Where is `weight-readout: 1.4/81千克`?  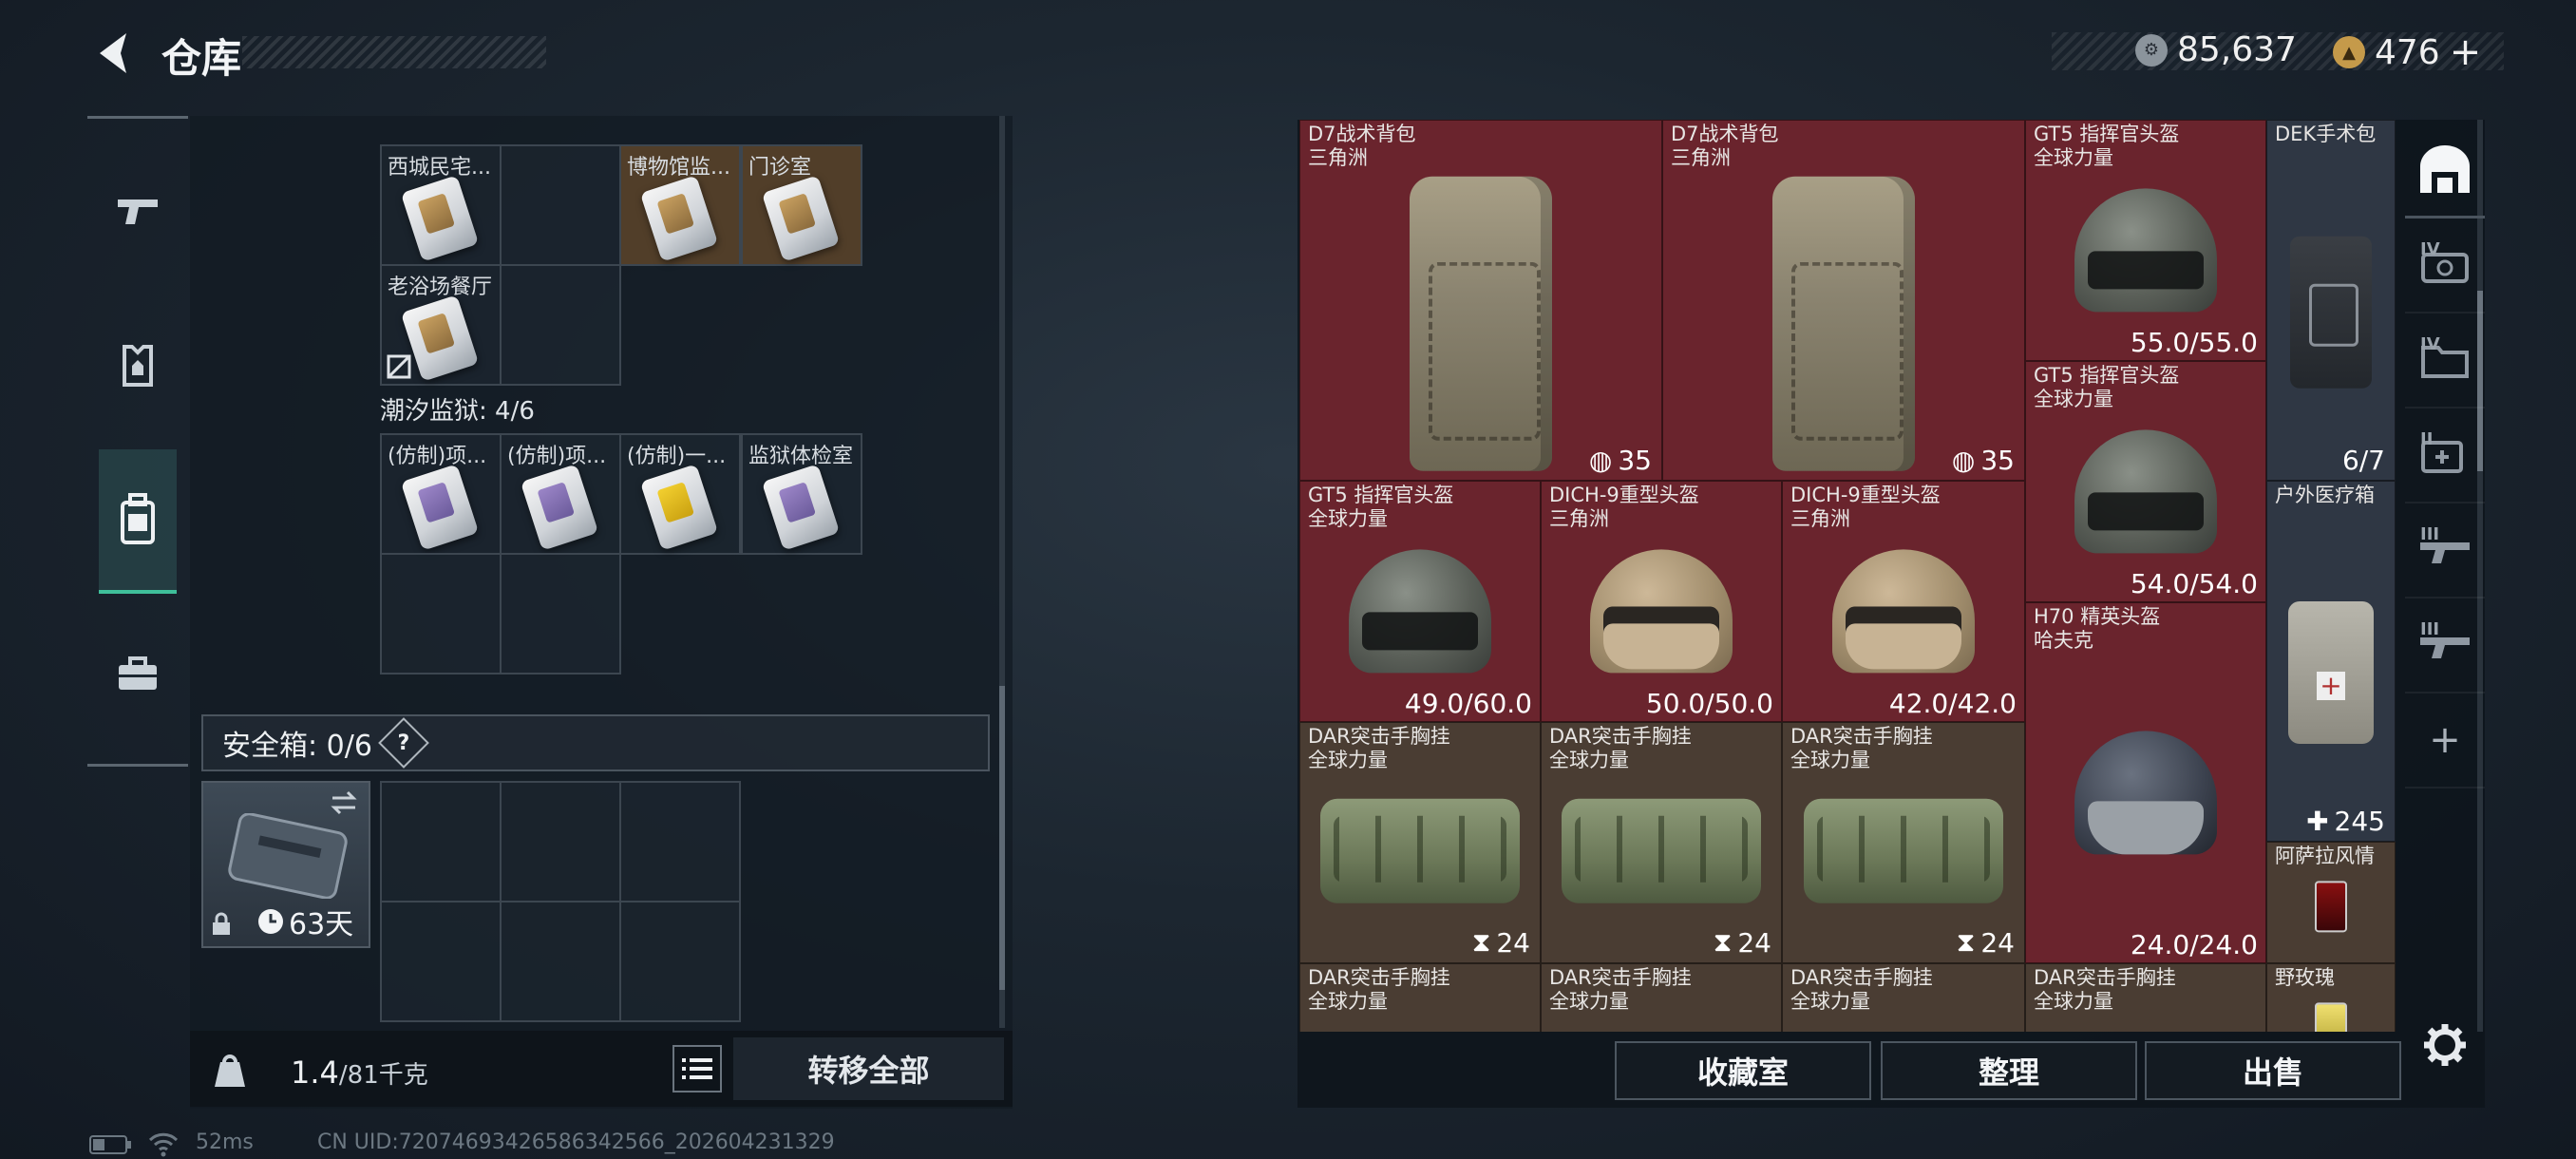 weight-readout: 1.4/81千克 is located at coordinates (359, 1072).